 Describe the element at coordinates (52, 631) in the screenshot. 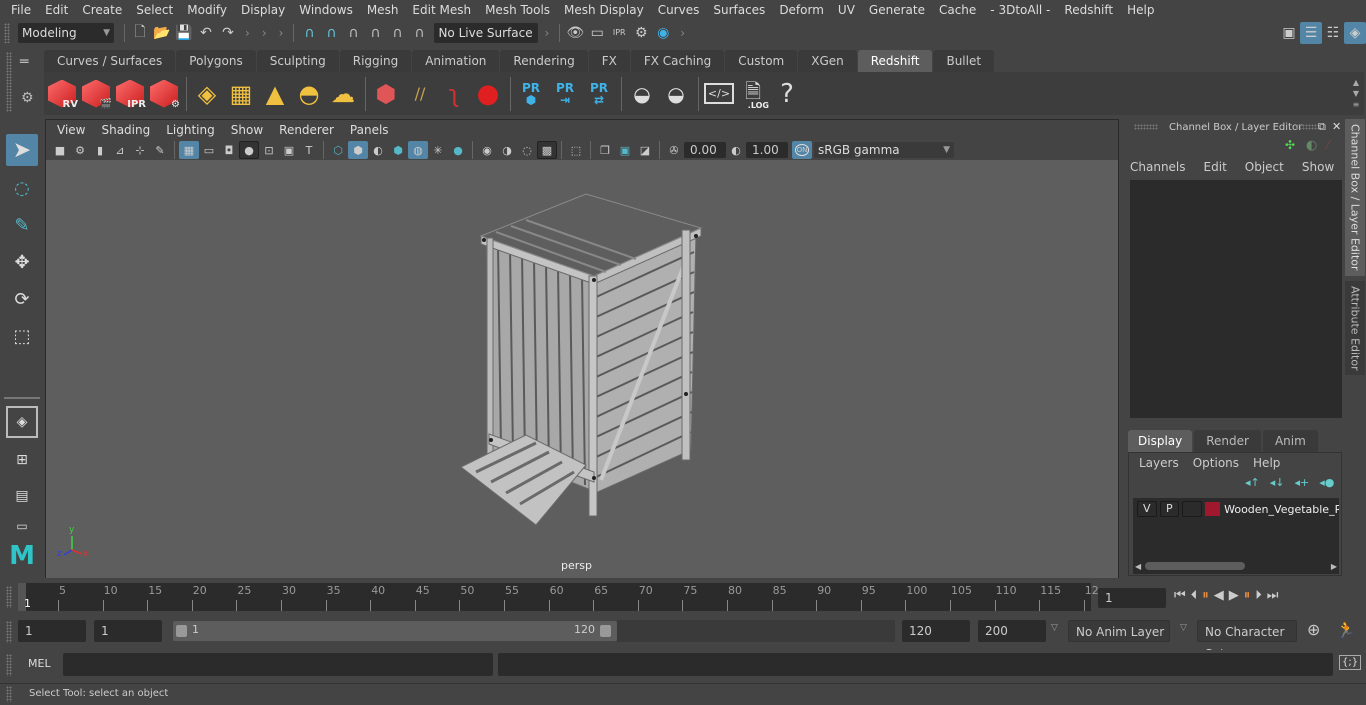

I see `animation-start-field: 1` at that location.